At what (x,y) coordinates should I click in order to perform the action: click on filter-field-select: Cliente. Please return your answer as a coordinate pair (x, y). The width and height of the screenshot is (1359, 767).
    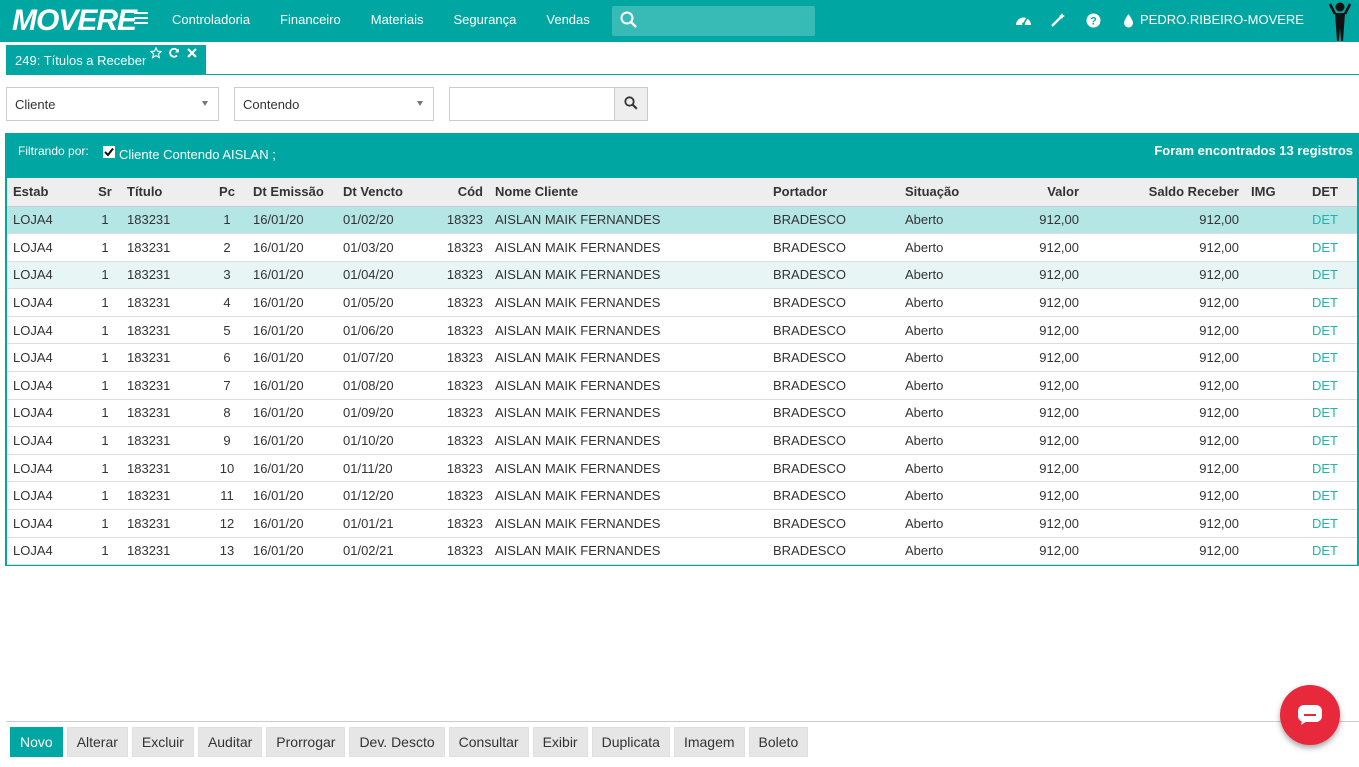
    Looking at the image, I should click on (112, 104).